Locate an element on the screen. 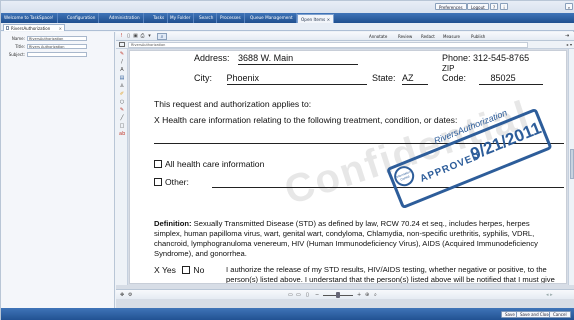  magnifier-icon: ⌕ is located at coordinates (375, 295).